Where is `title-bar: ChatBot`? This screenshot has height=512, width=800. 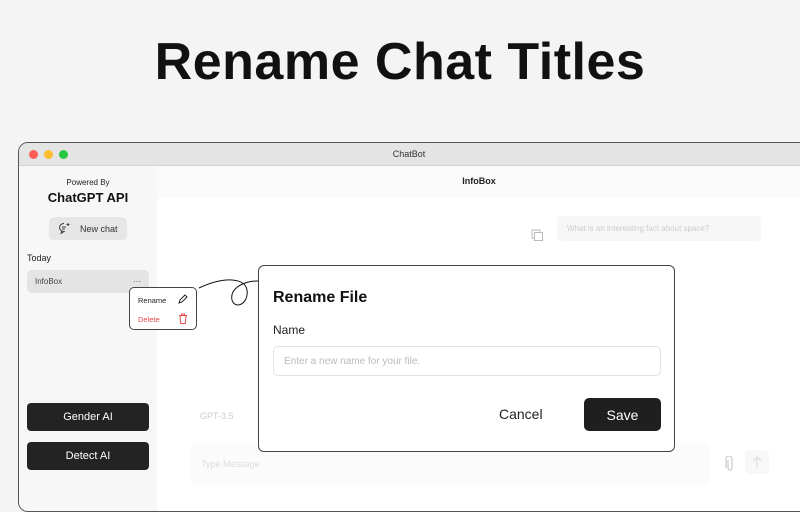
title-bar: ChatBot is located at coordinates (409, 154).